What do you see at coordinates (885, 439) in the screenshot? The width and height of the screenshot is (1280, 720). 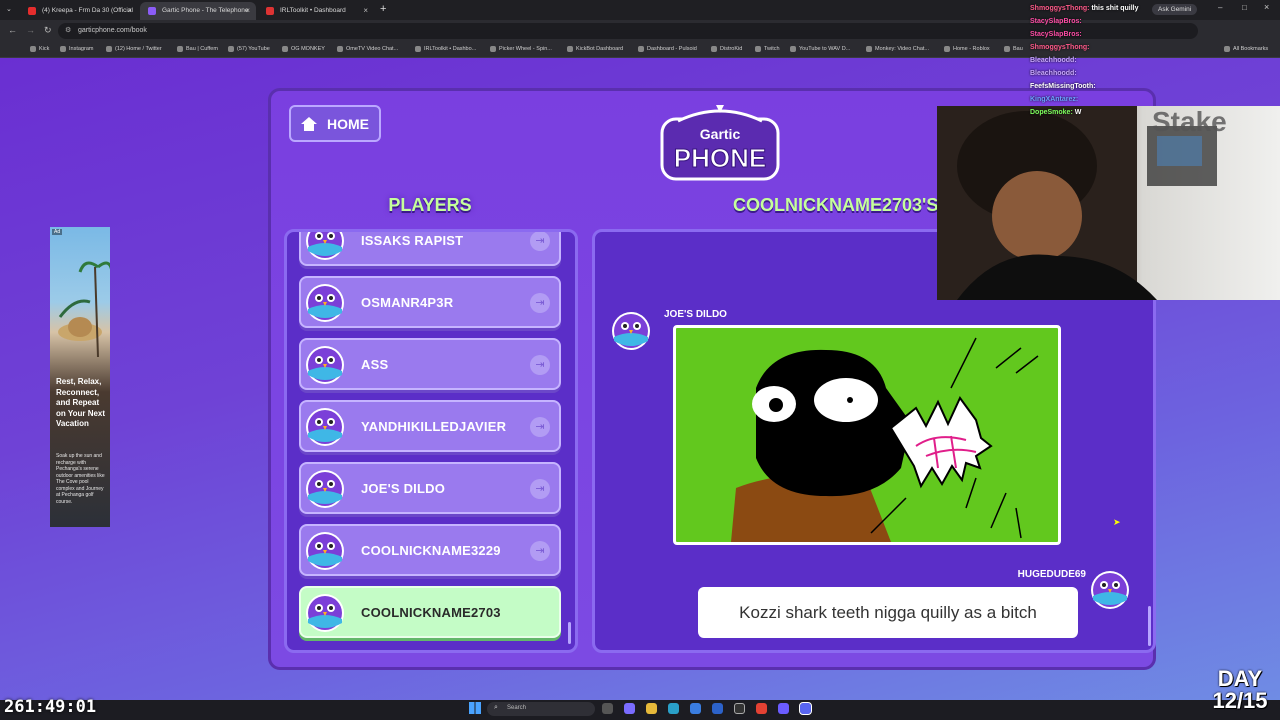 I see `drawing-canvas` at bounding box center [885, 439].